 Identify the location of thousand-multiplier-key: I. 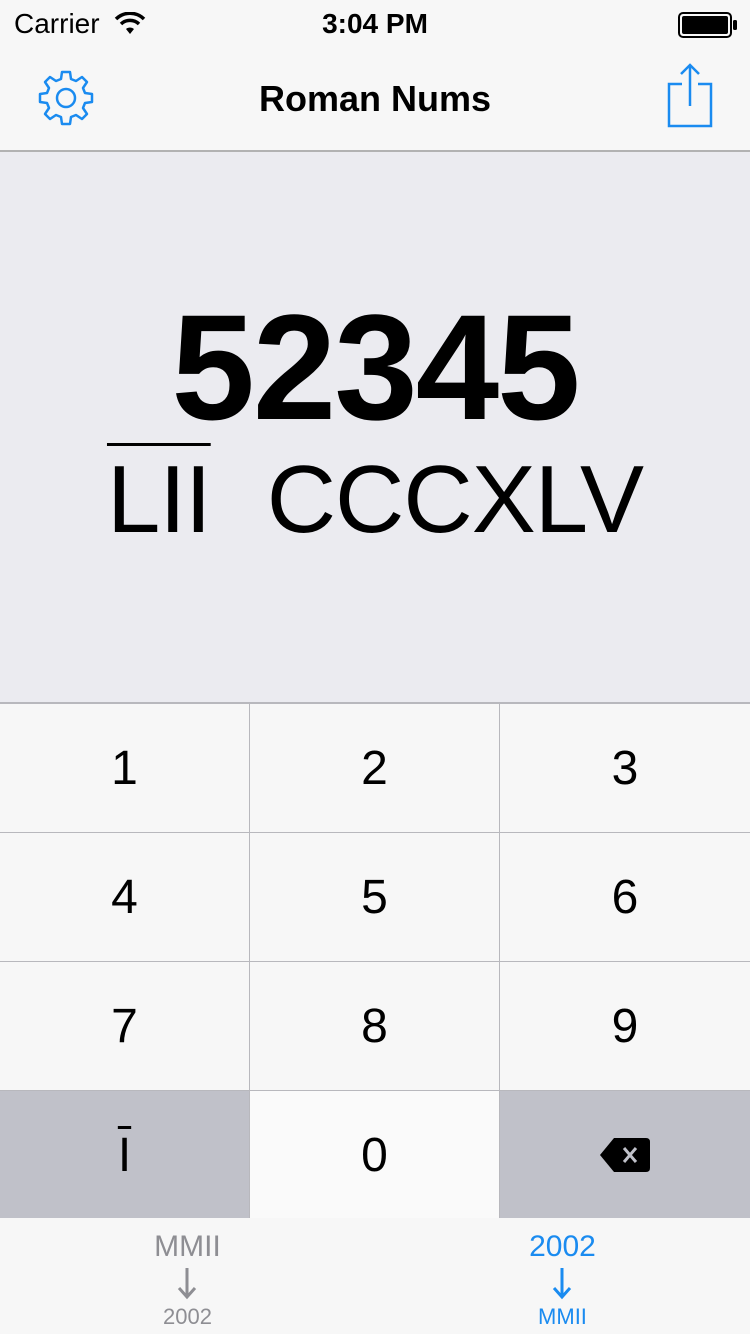
(124, 1155).